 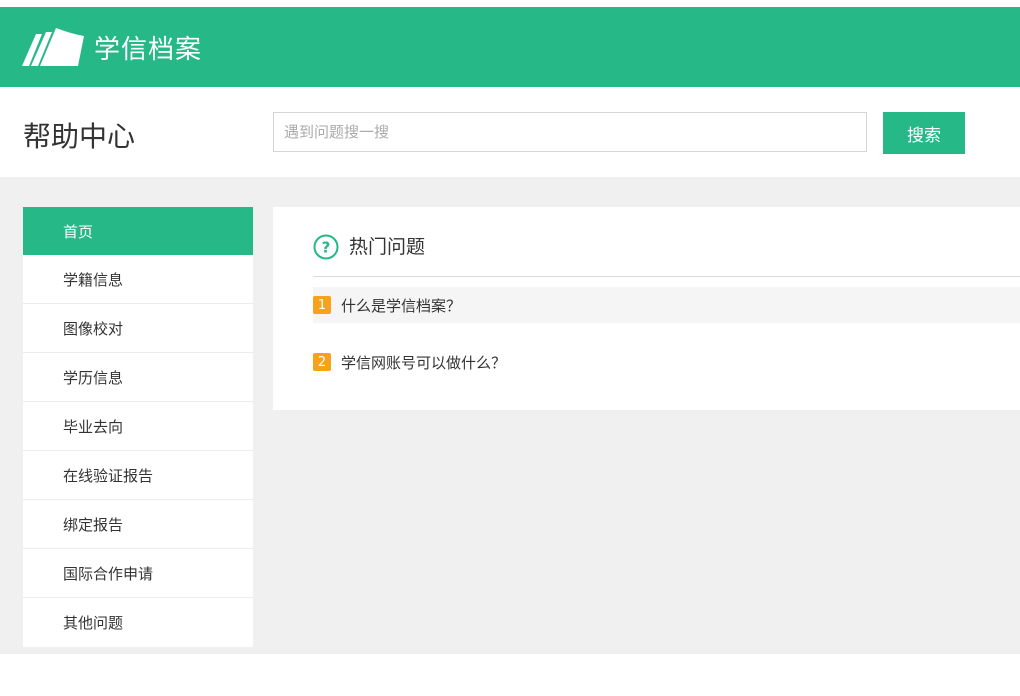 What do you see at coordinates (93, 328) in the screenshot?
I see `sidebar-item-label: 图像校对` at bounding box center [93, 328].